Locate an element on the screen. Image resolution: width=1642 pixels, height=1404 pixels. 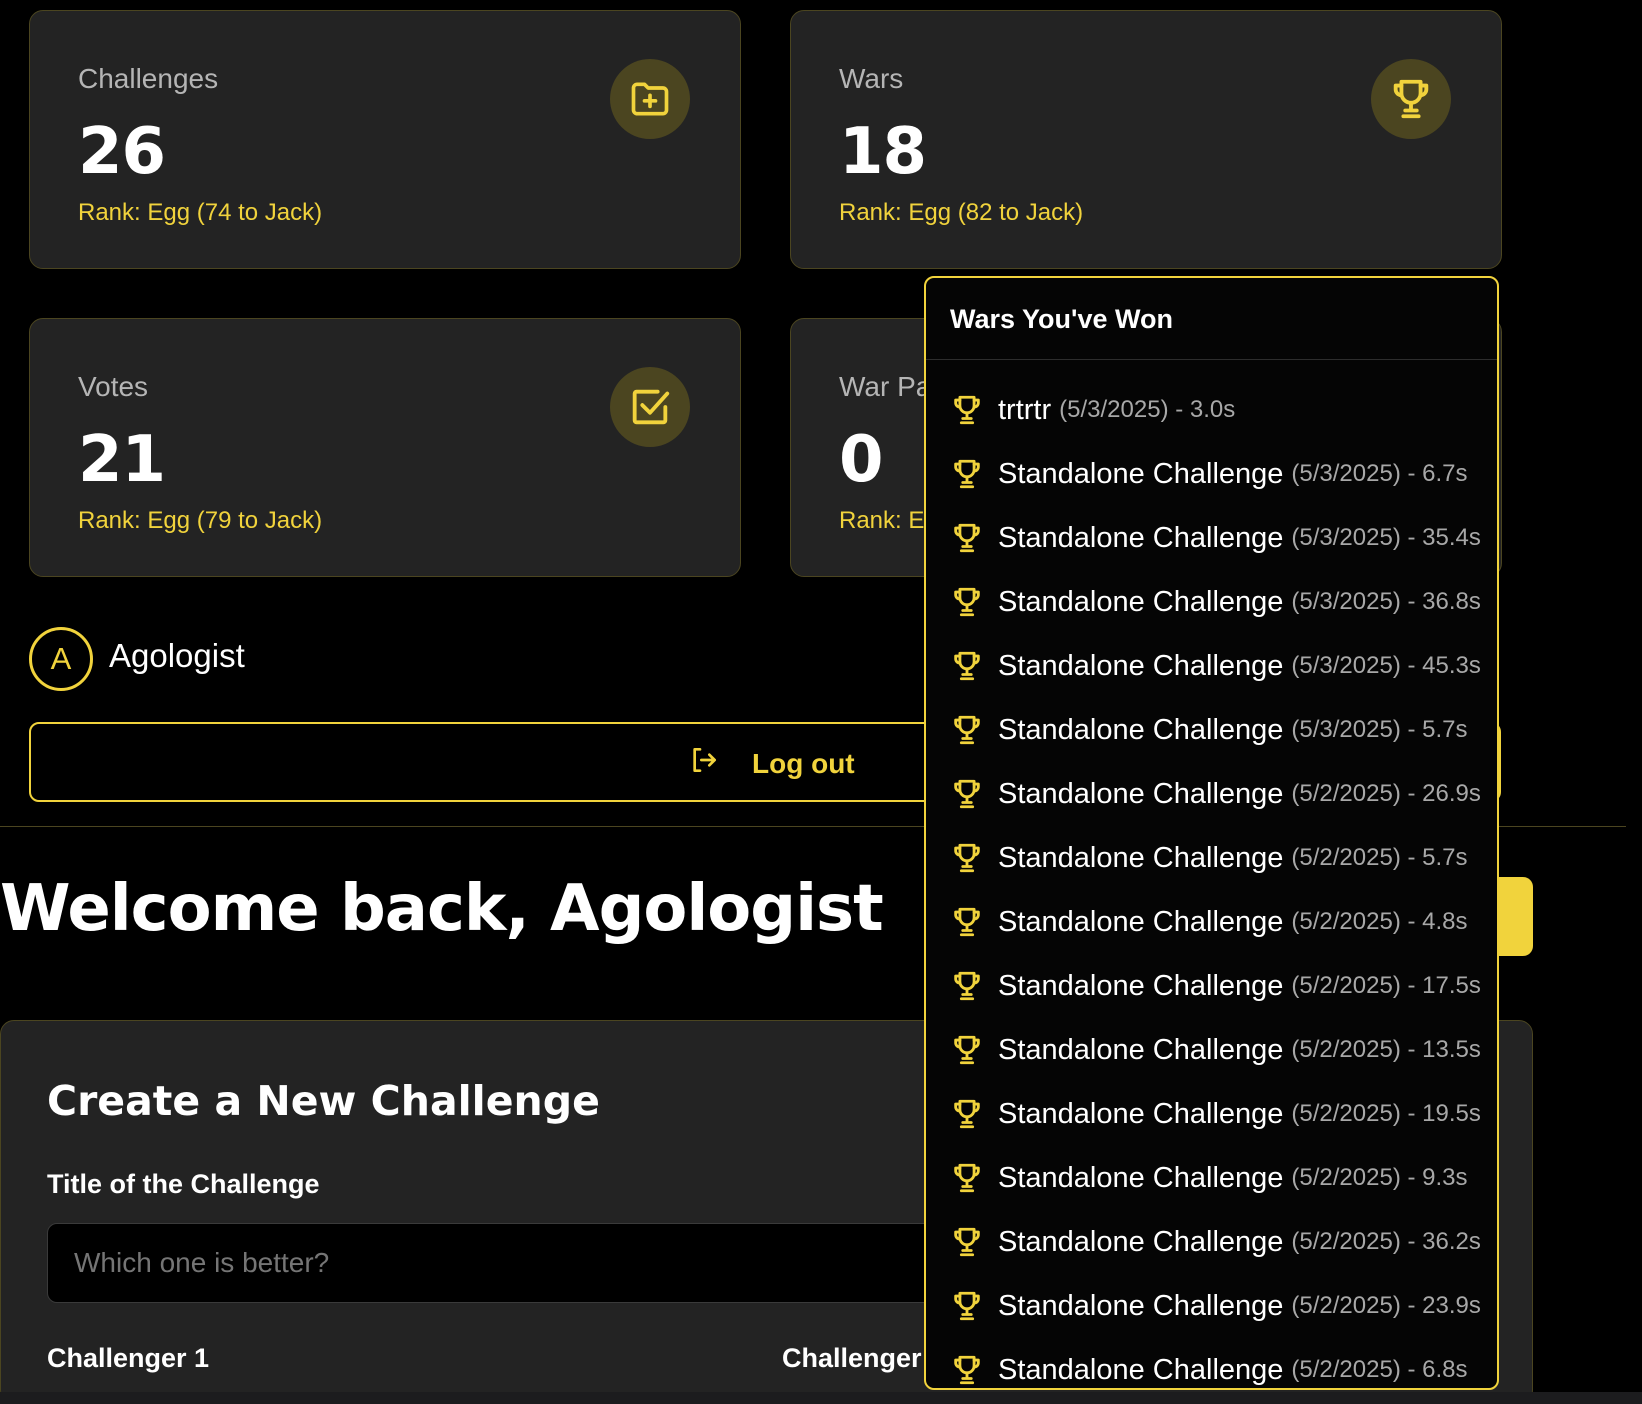
stat-rank: Rank: Egg (74 to Jack) is located at coordinates (200, 212).